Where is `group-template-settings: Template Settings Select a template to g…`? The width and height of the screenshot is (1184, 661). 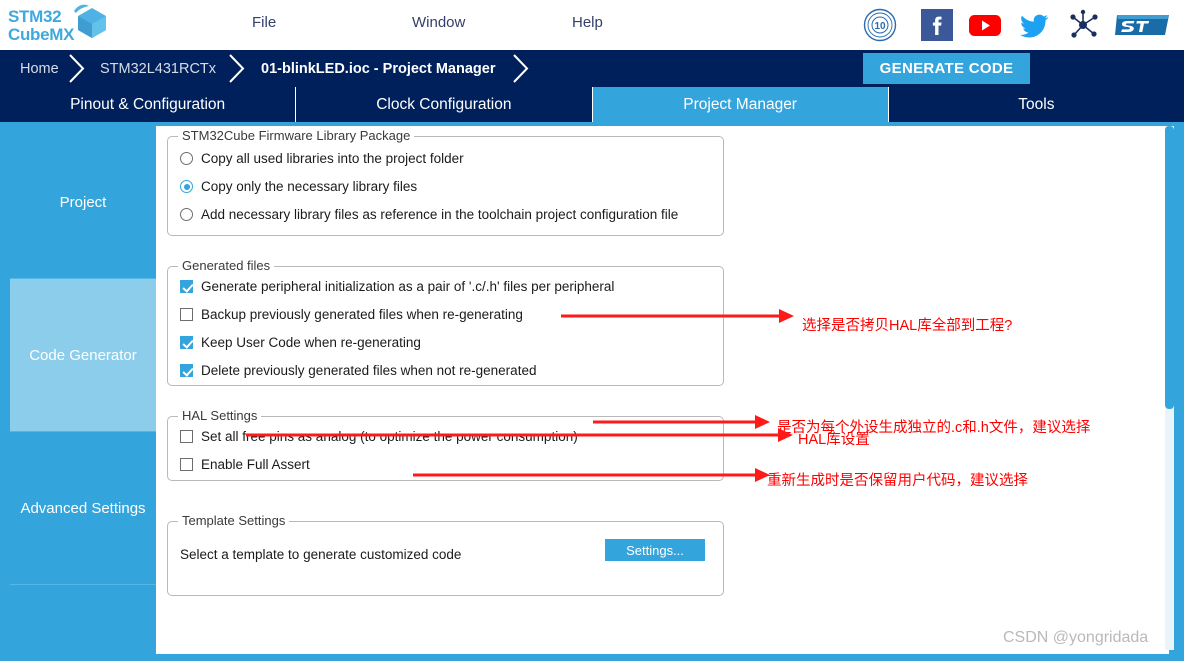 group-template-settings: Template Settings Select a template to g… is located at coordinates (445, 554).